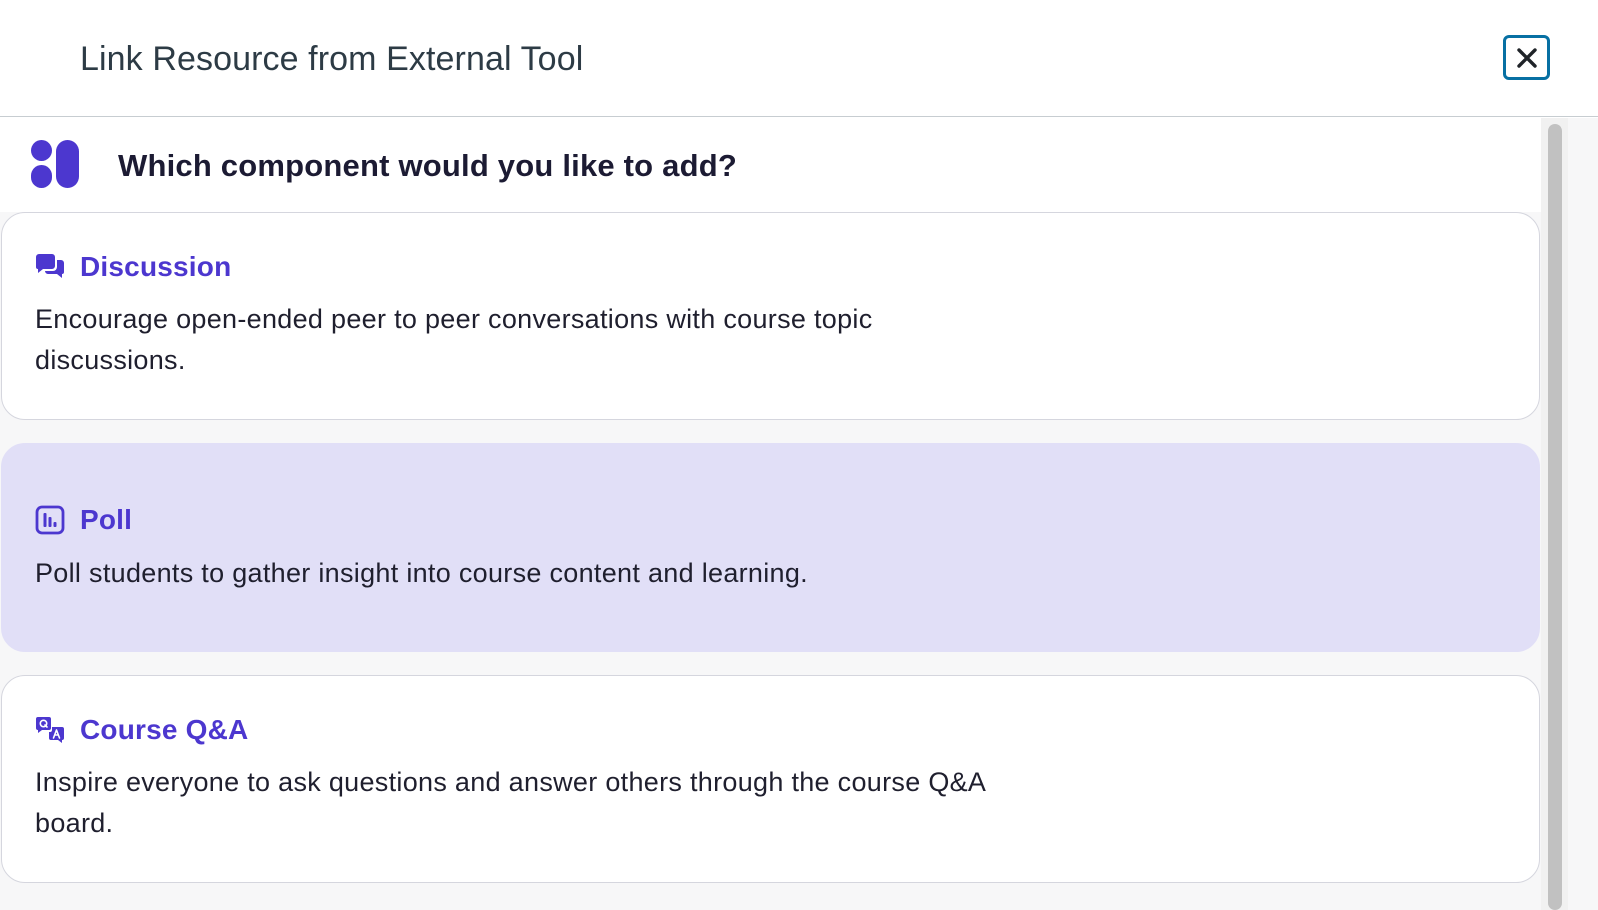 This screenshot has height=910, width=1598. Describe the element at coordinates (50, 520) in the screenshot. I see `poll-icon` at that location.